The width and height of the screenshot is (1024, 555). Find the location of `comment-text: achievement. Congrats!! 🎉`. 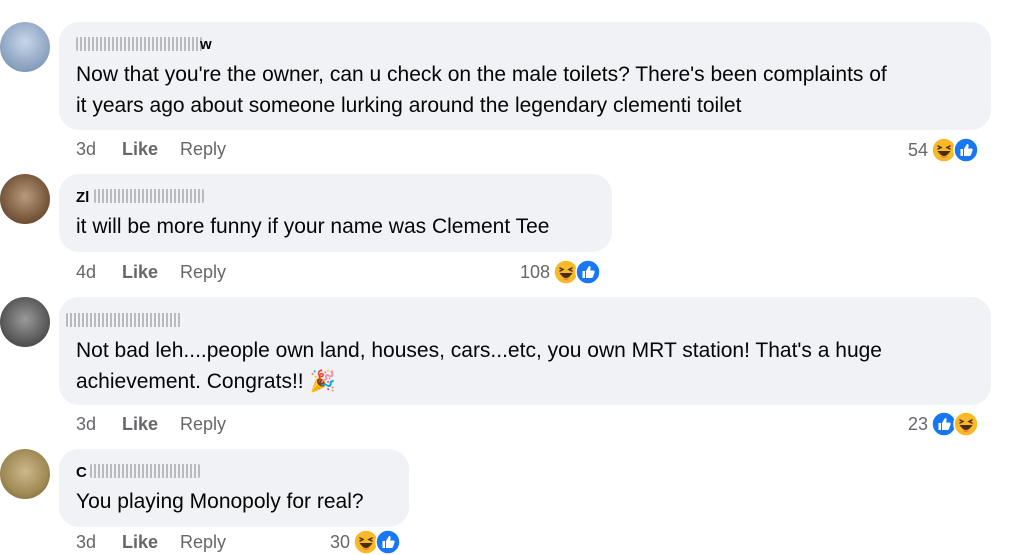

comment-text: achievement. Congrats!! 🎉 is located at coordinates (206, 381).